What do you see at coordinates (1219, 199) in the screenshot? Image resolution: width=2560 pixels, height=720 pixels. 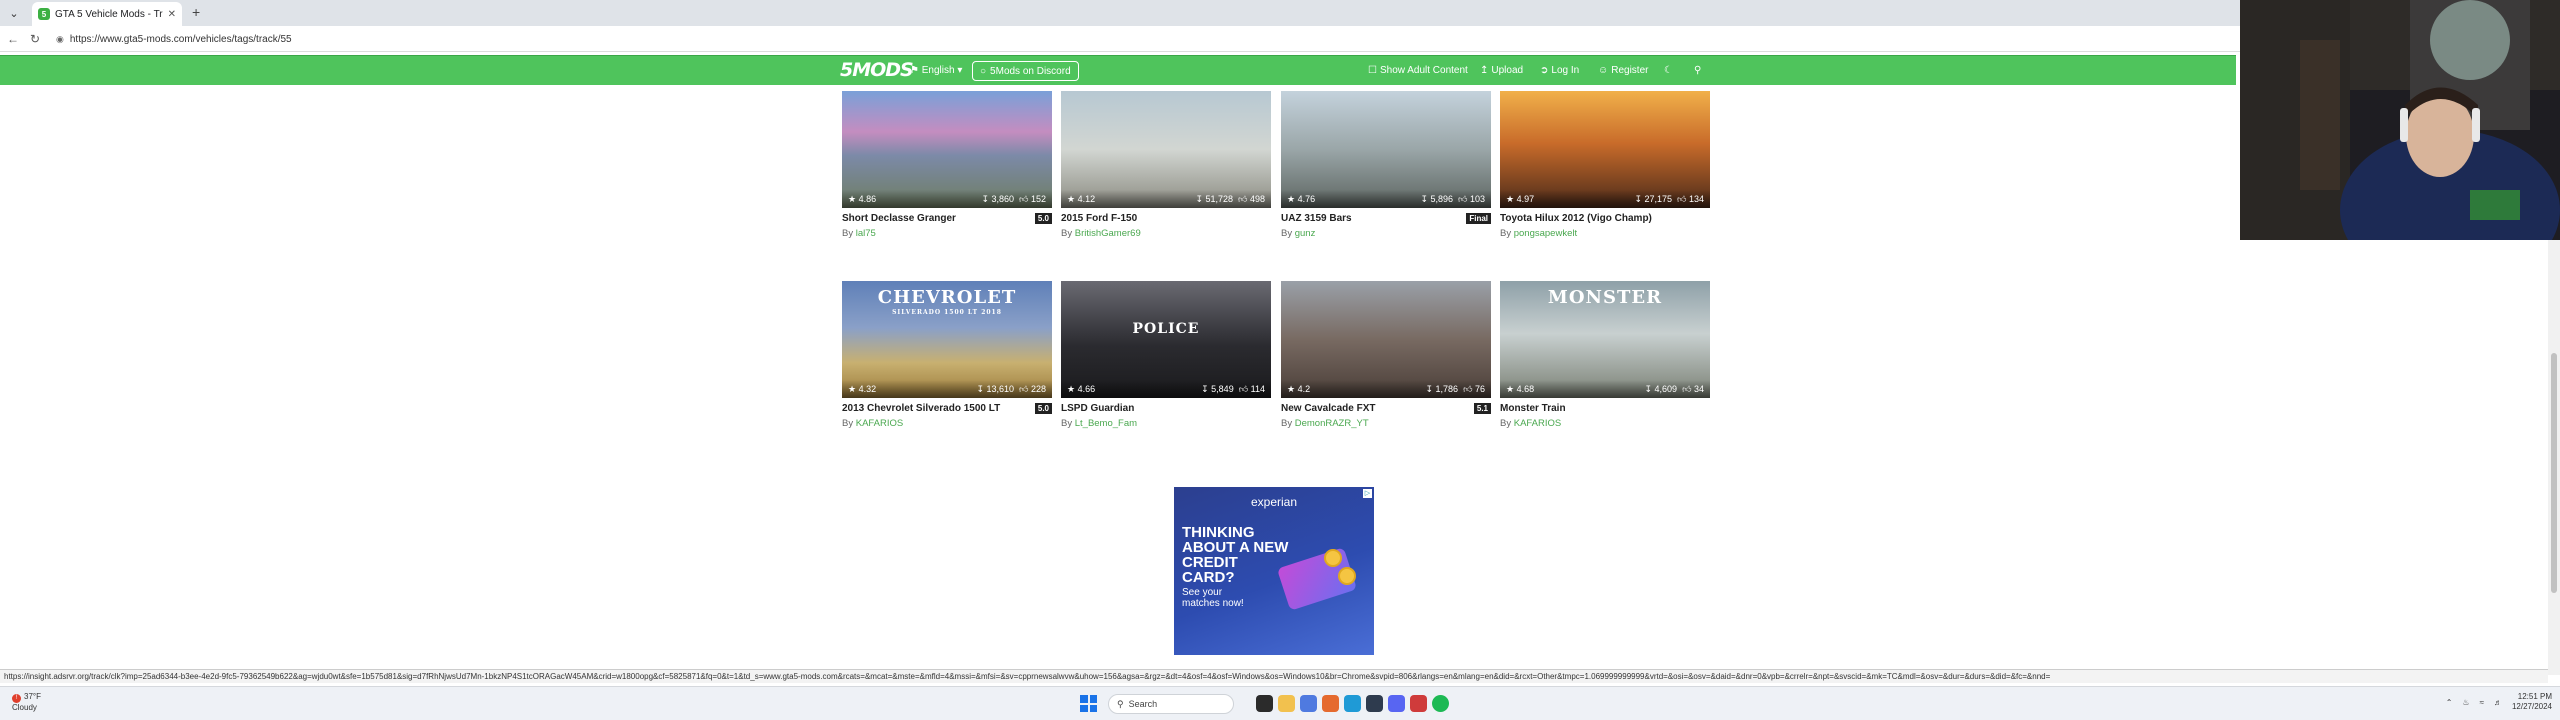 I see `download-count: 51,728` at bounding box center [1219, 199].